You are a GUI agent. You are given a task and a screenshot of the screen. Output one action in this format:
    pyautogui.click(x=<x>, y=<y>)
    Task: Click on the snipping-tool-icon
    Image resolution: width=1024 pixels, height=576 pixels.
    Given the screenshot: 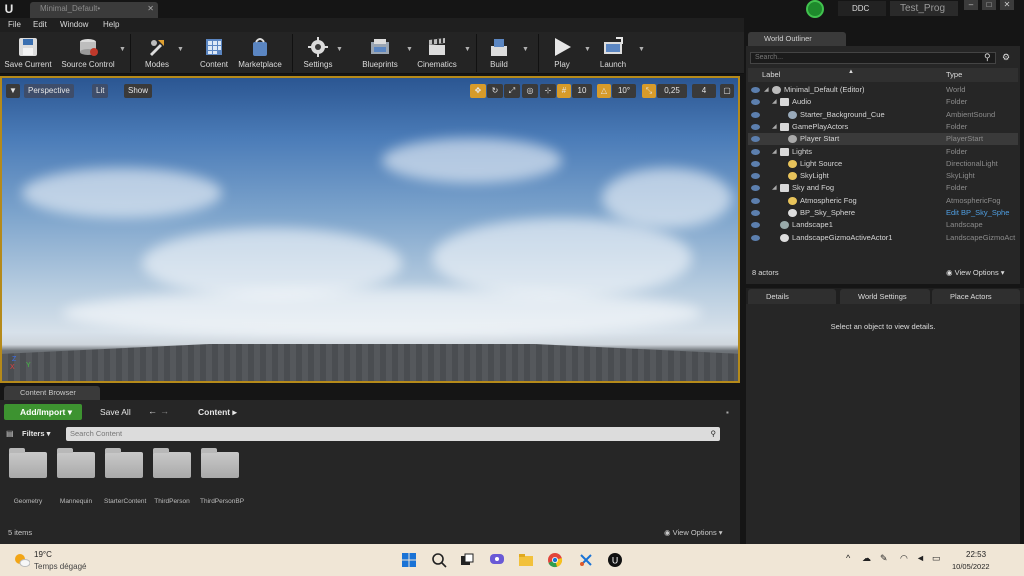 What is the action you would take?
    pyautogui.click(x=586, y=560)
    